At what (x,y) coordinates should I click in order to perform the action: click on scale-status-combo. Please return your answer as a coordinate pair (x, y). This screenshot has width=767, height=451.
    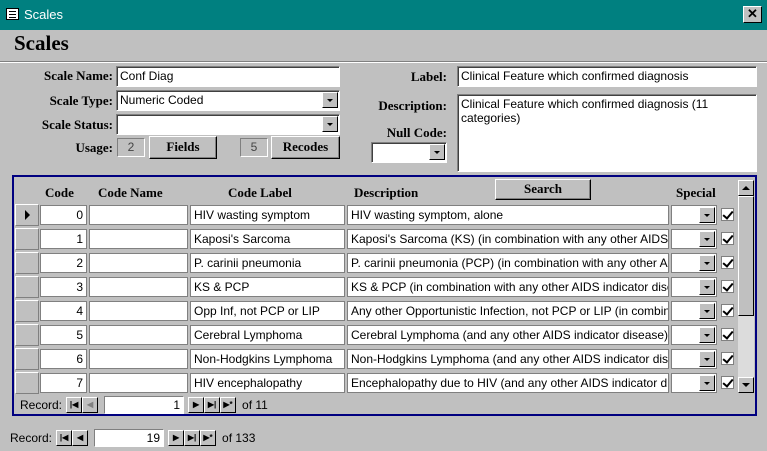
    Looking at the image, I should click on (228, 124).